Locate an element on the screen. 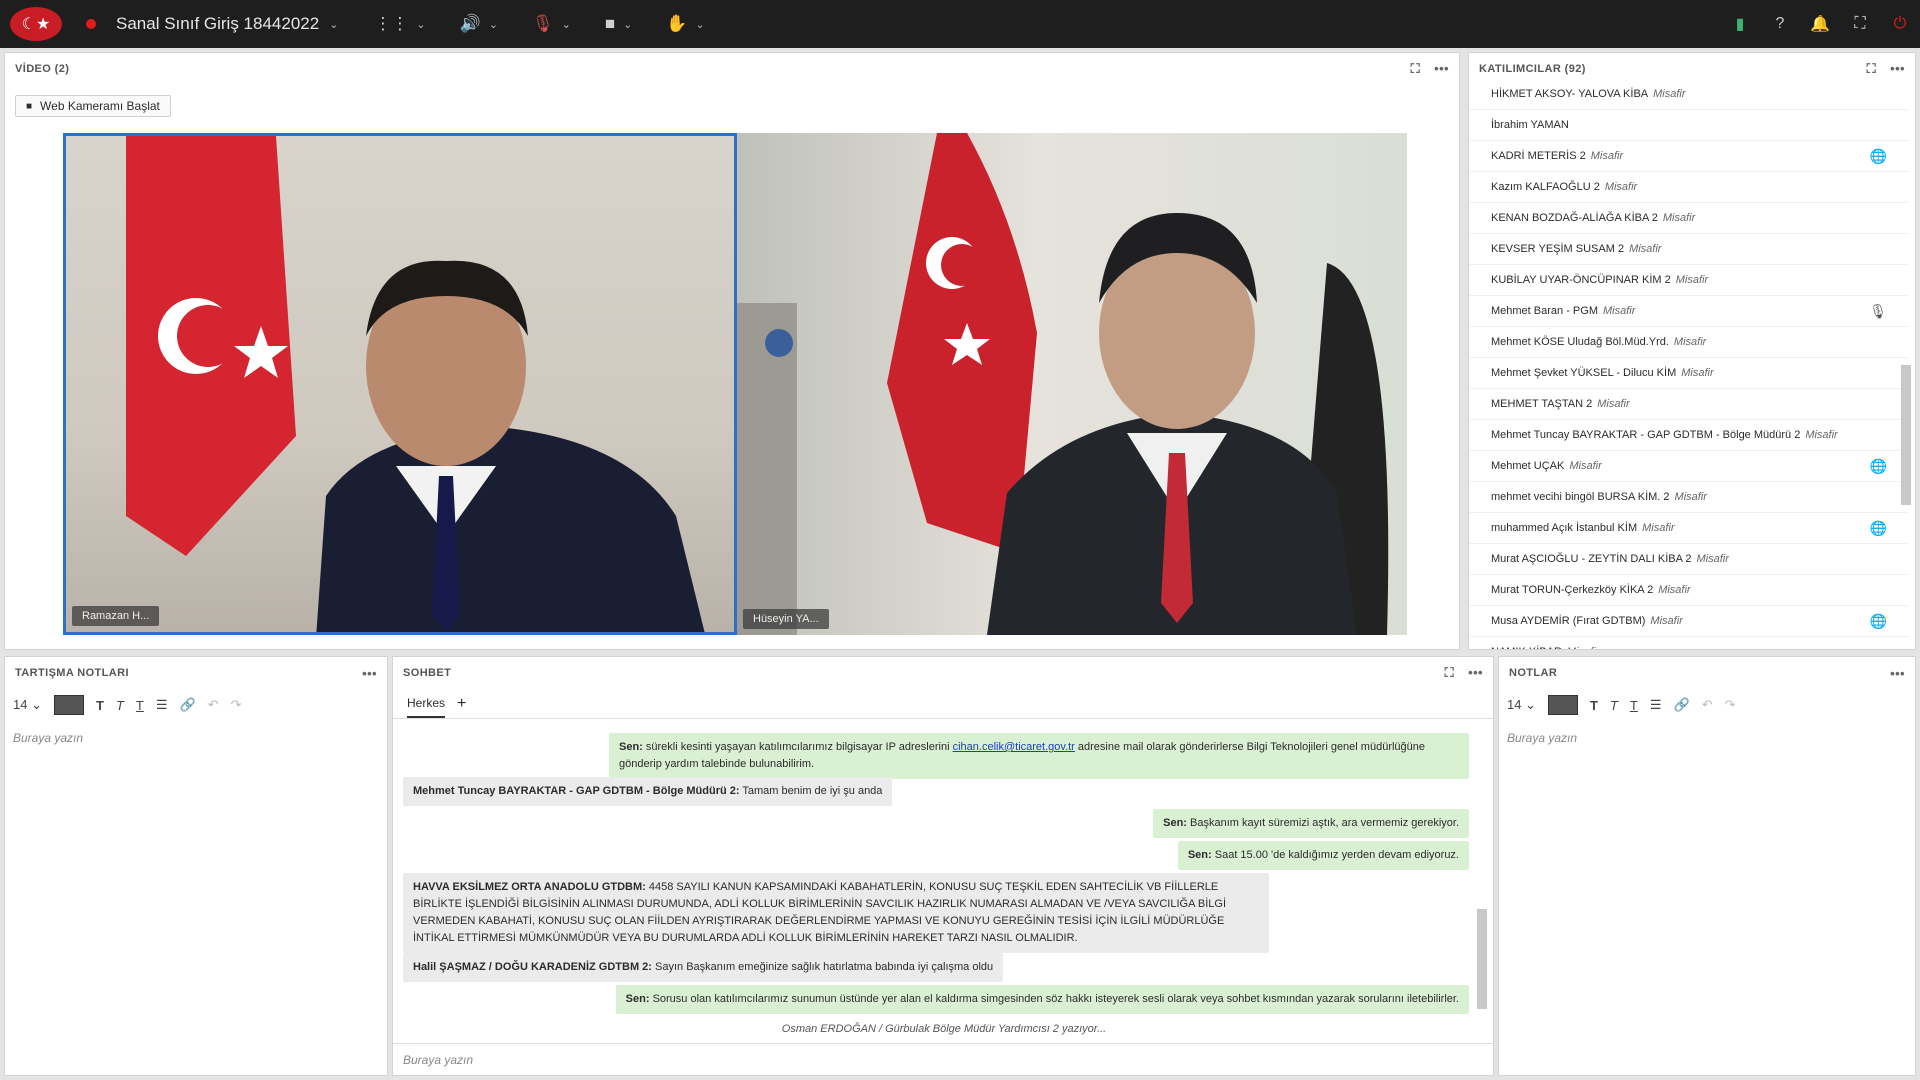 This screenshot has width=1920, height=1080. participant-row: MEHMET TAŞTAN 2 Misafir is located at coordinates (1689, 404).